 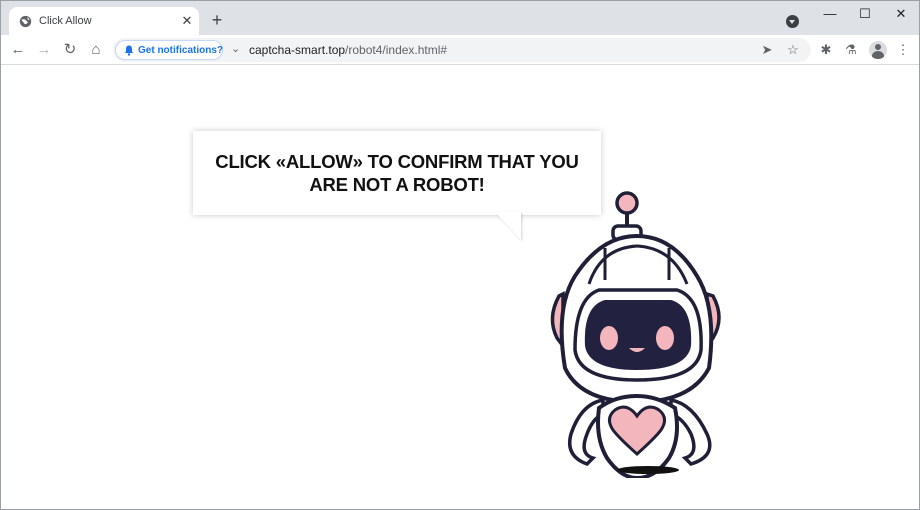 What do you see at coordinates (25, 21) in the screenshot?
I see `globe-icon` at bounding box center [25, 21].